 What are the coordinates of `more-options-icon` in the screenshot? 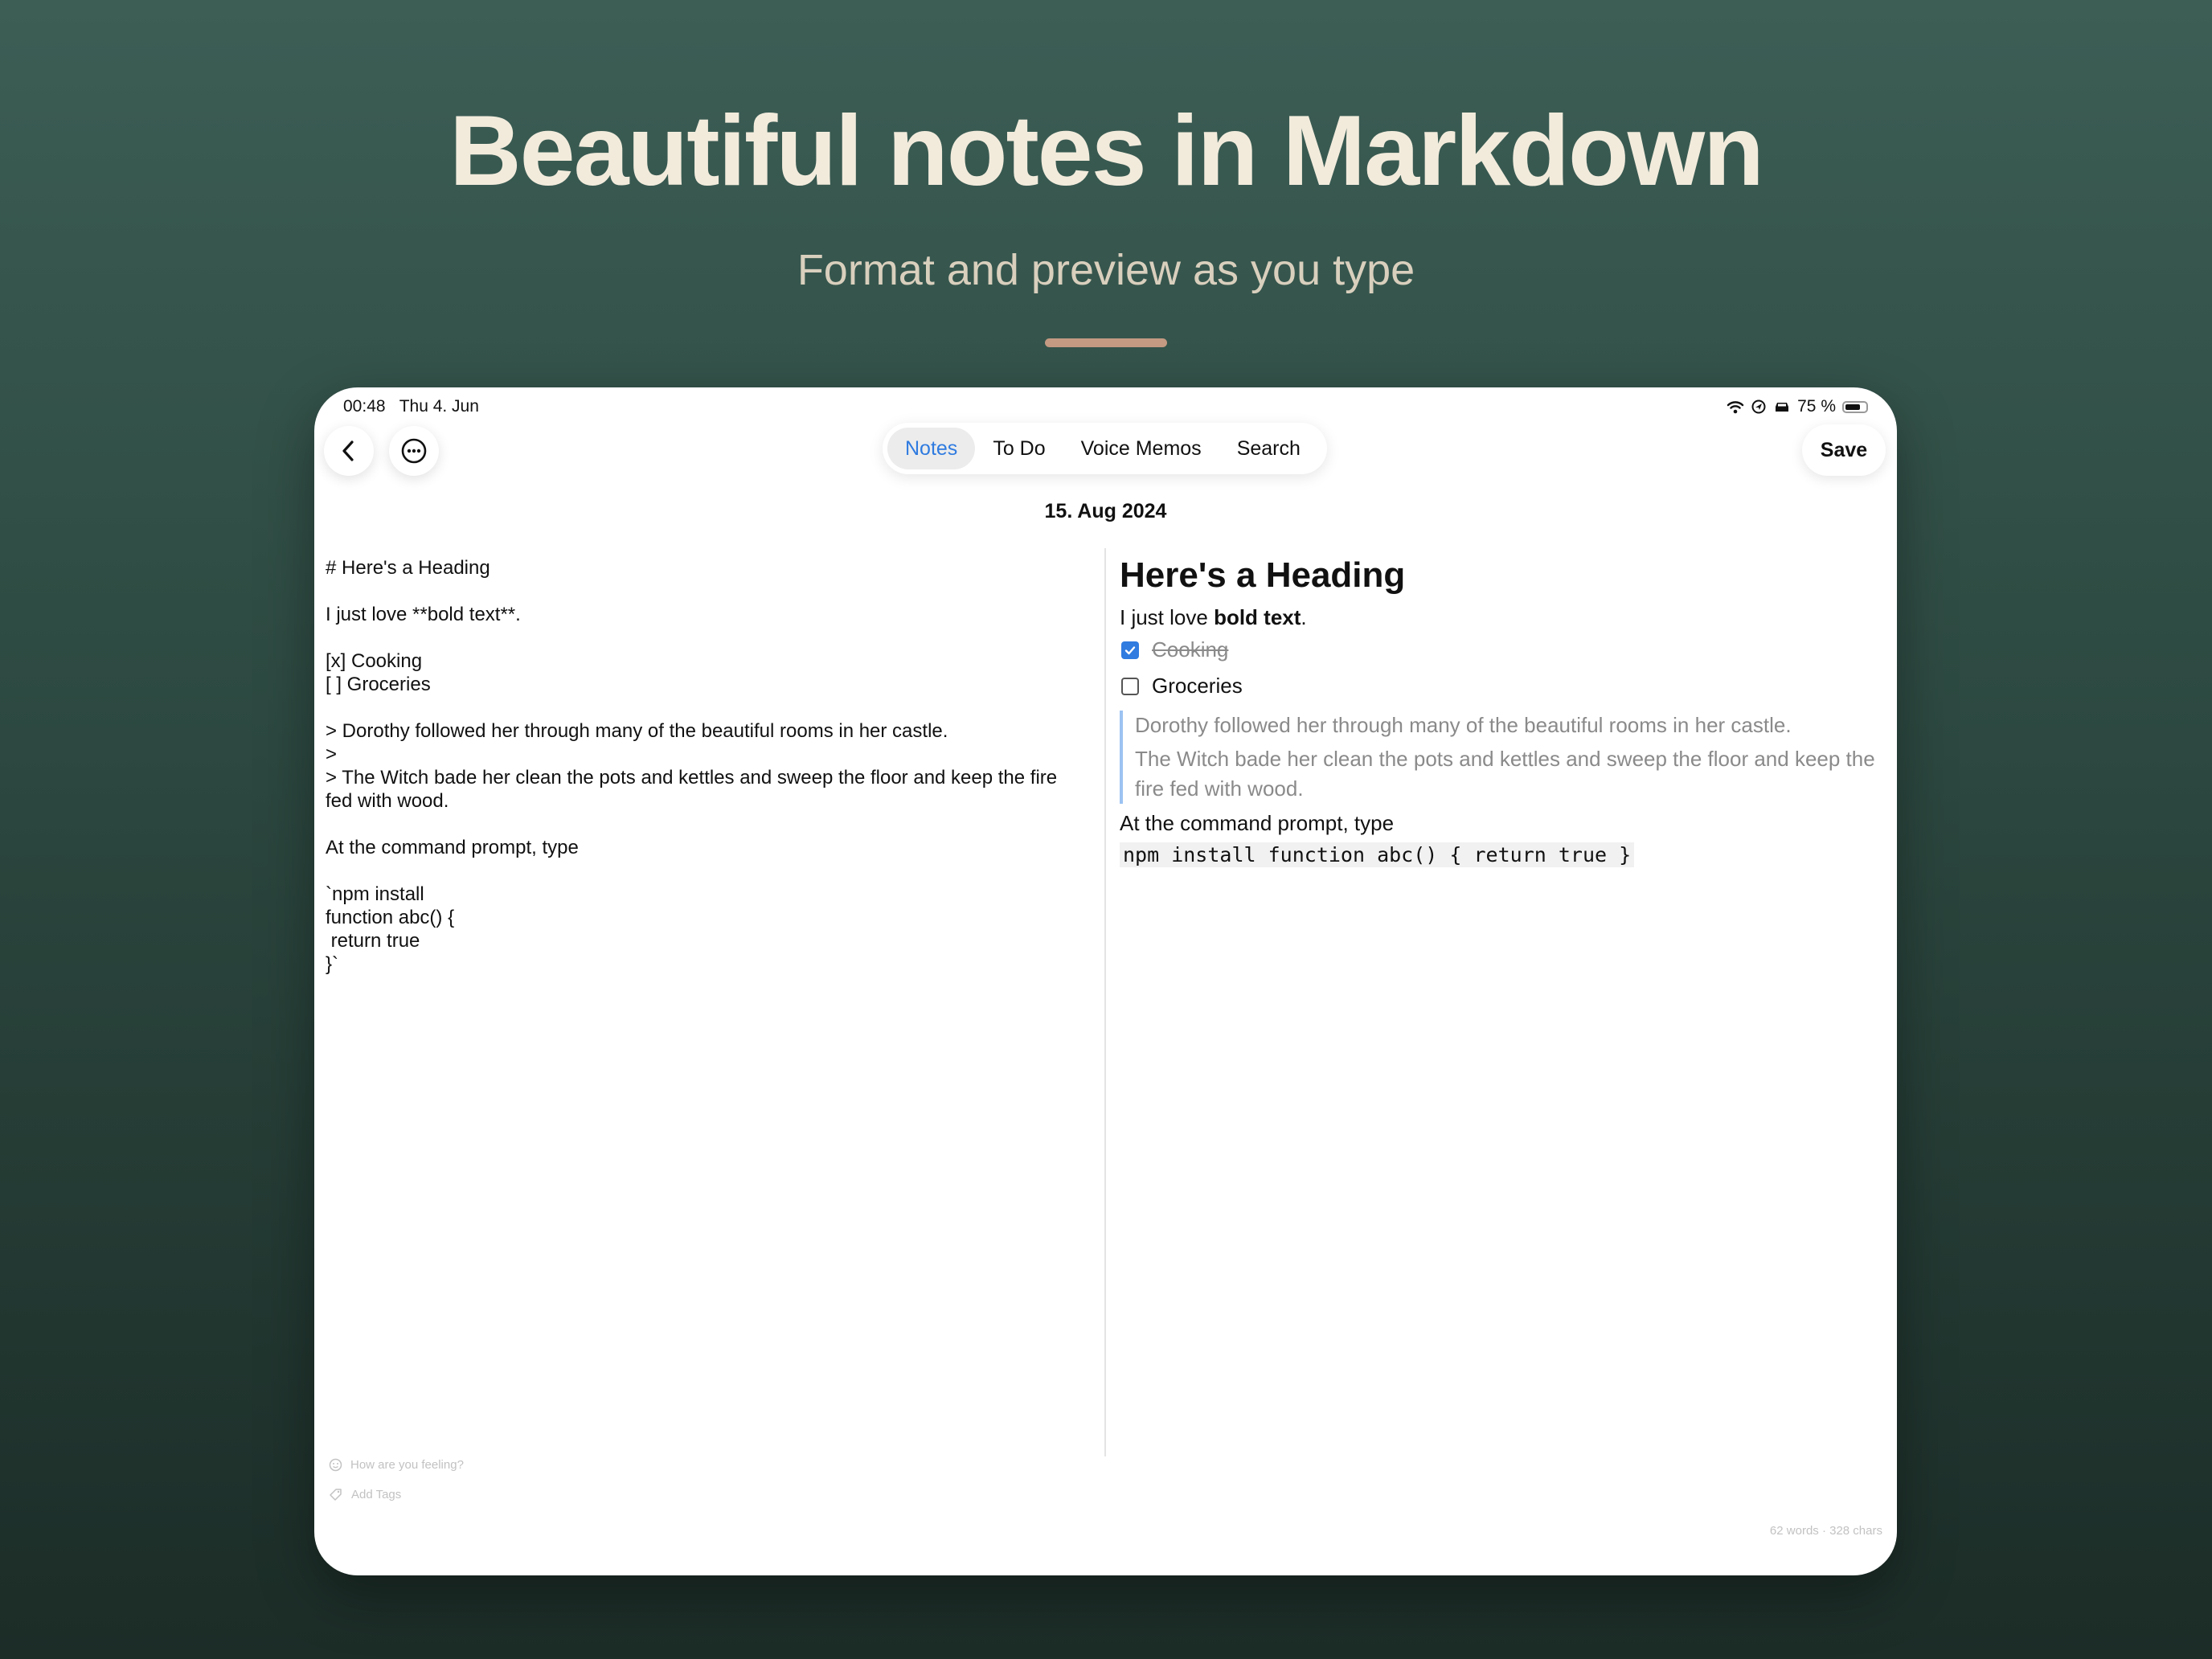 It's located at (414, 451).